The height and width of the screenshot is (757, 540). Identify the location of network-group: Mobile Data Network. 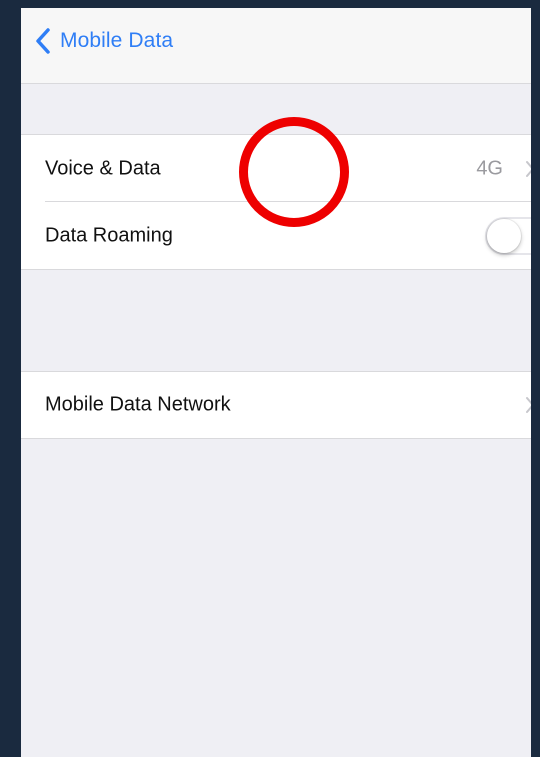
(276, 405).